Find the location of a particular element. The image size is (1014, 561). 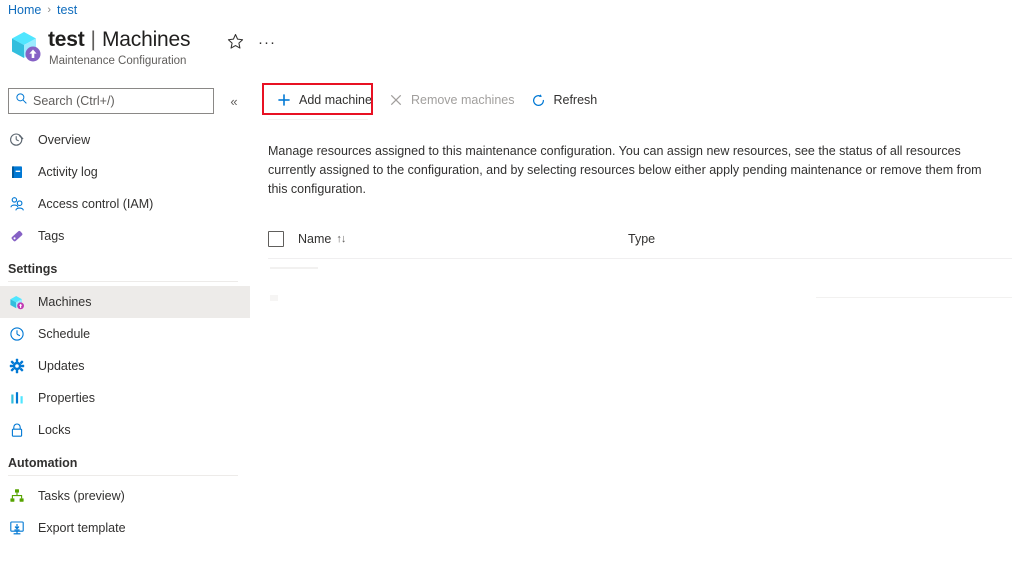

sidebar-item-export-template: Export template is located at coordinates (125, 528).